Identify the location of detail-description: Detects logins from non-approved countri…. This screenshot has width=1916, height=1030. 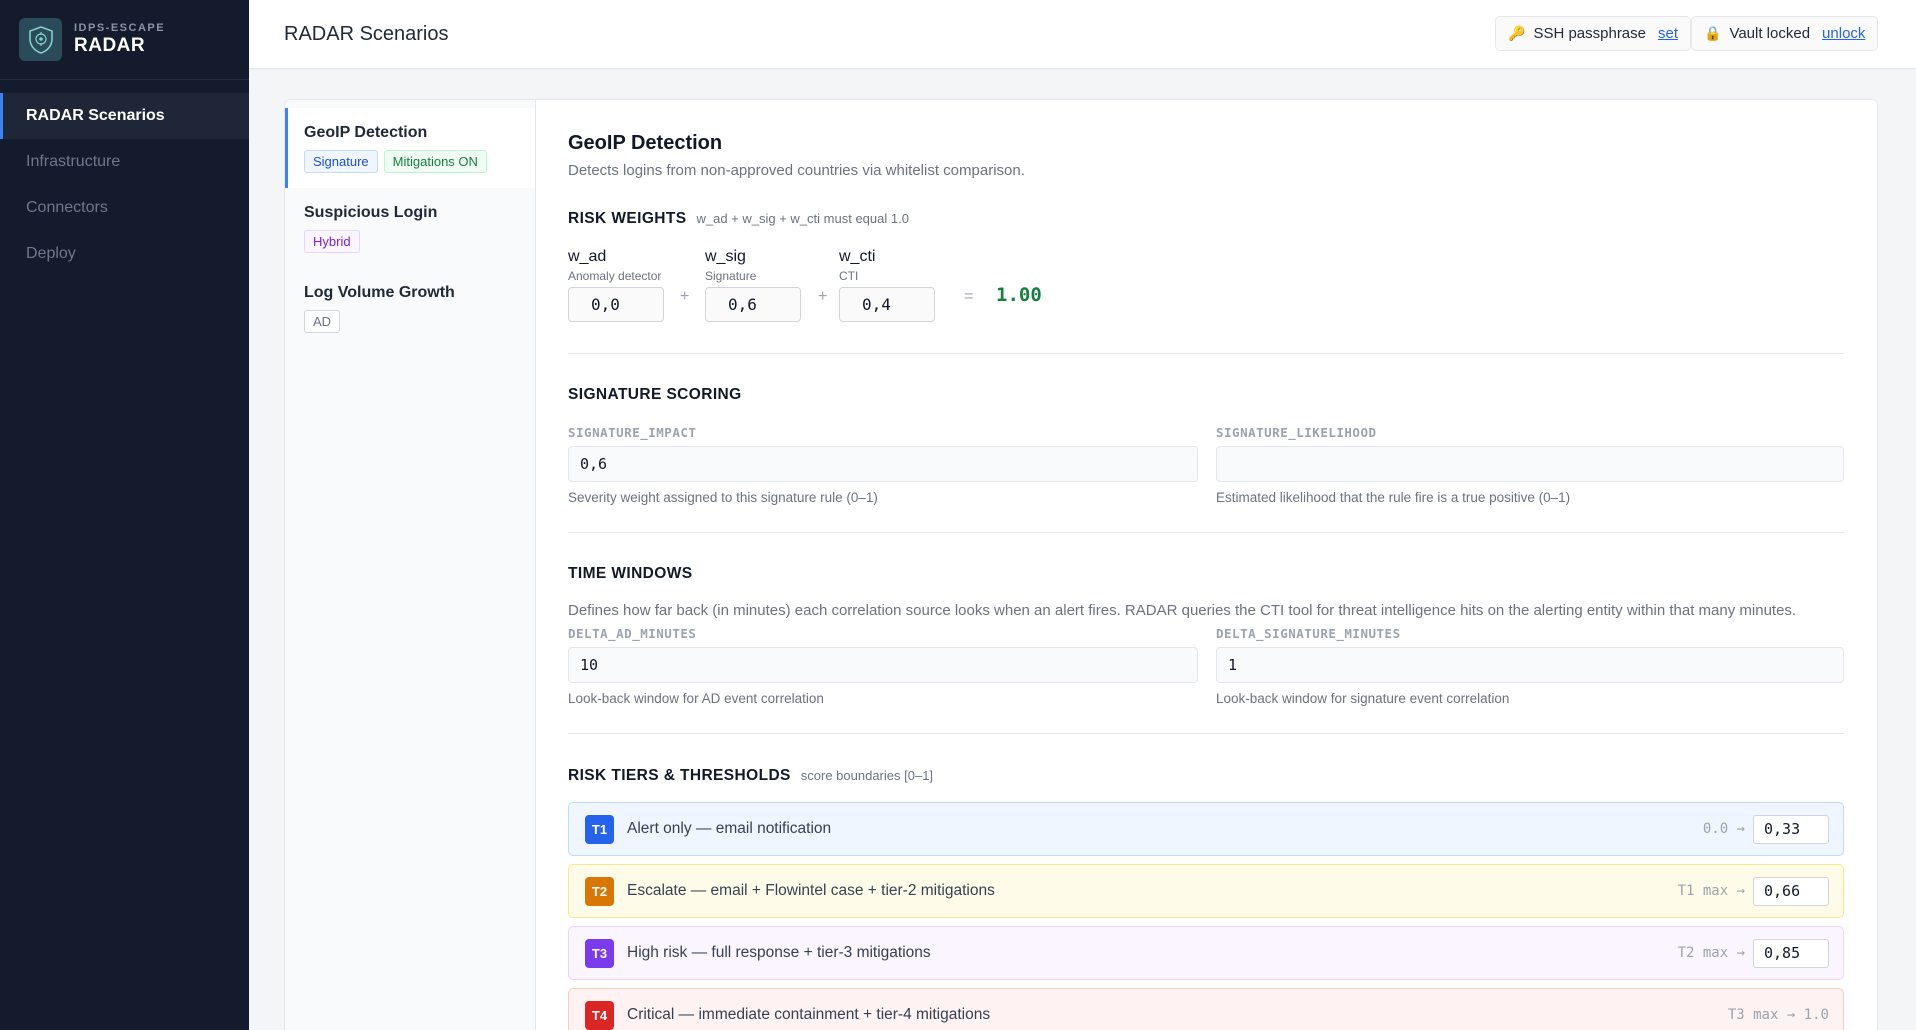
(796, 170).